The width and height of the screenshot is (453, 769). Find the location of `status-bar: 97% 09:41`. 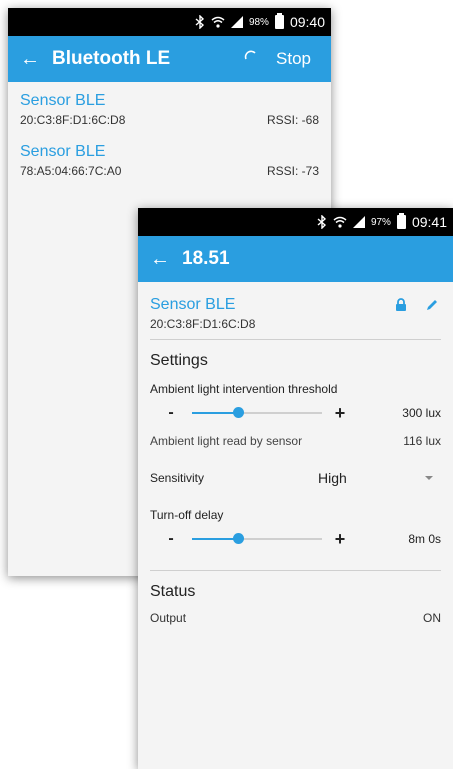

status-bar: 97% 09:41 is located at coordinates (295, 222).